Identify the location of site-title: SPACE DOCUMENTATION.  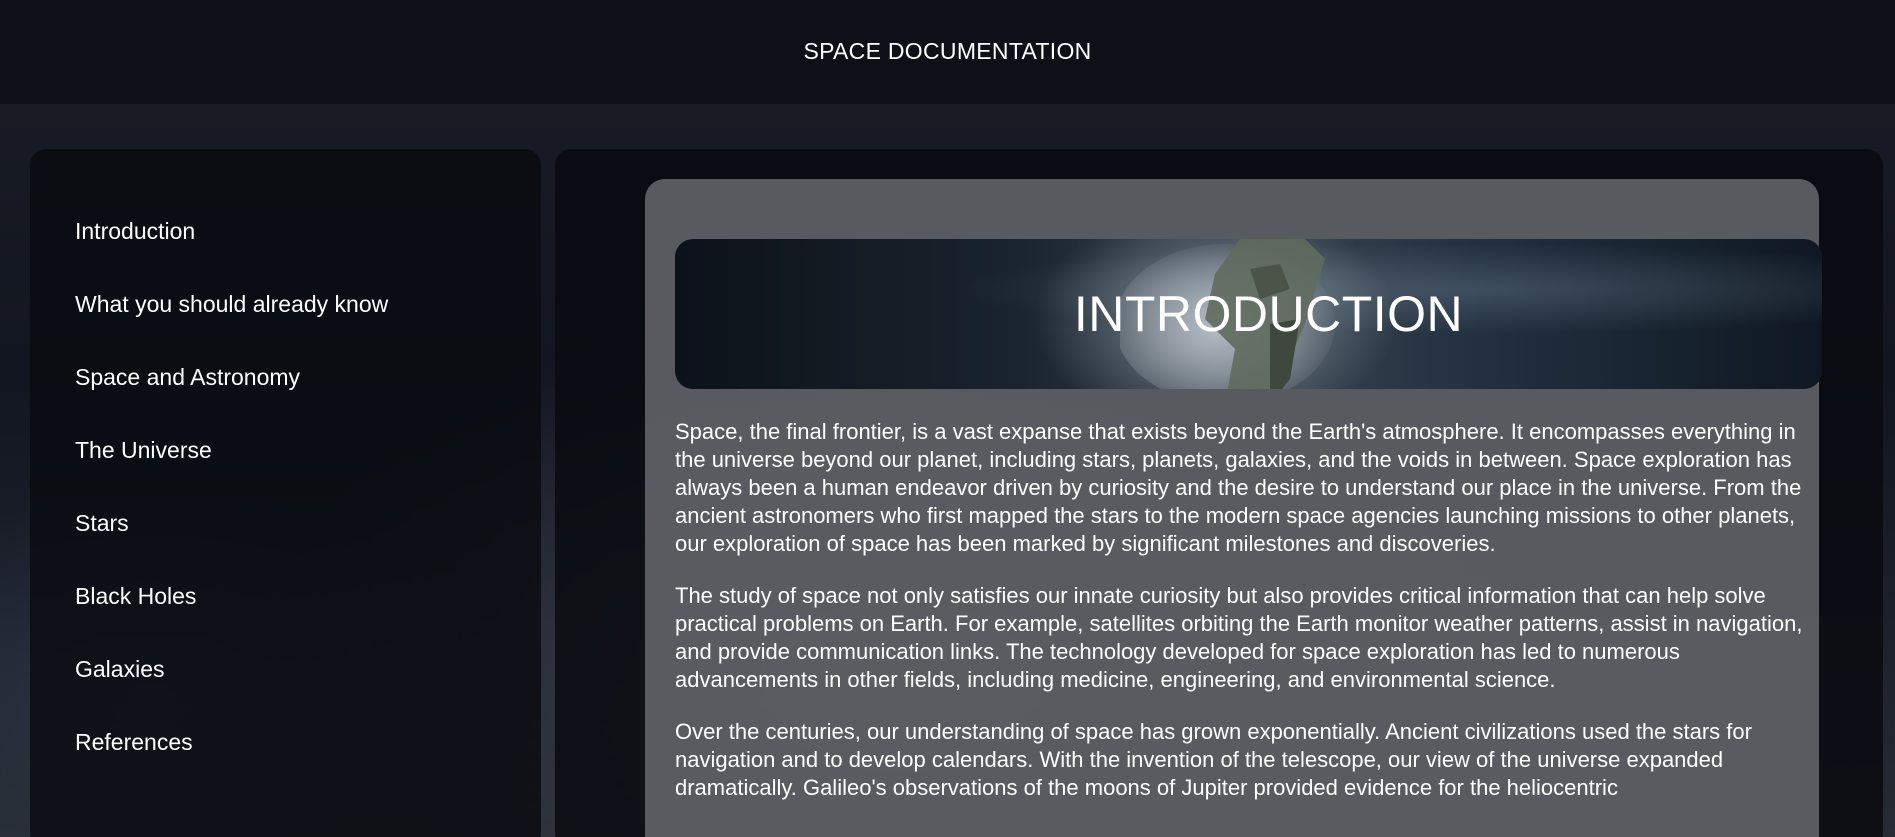
(947, 50).